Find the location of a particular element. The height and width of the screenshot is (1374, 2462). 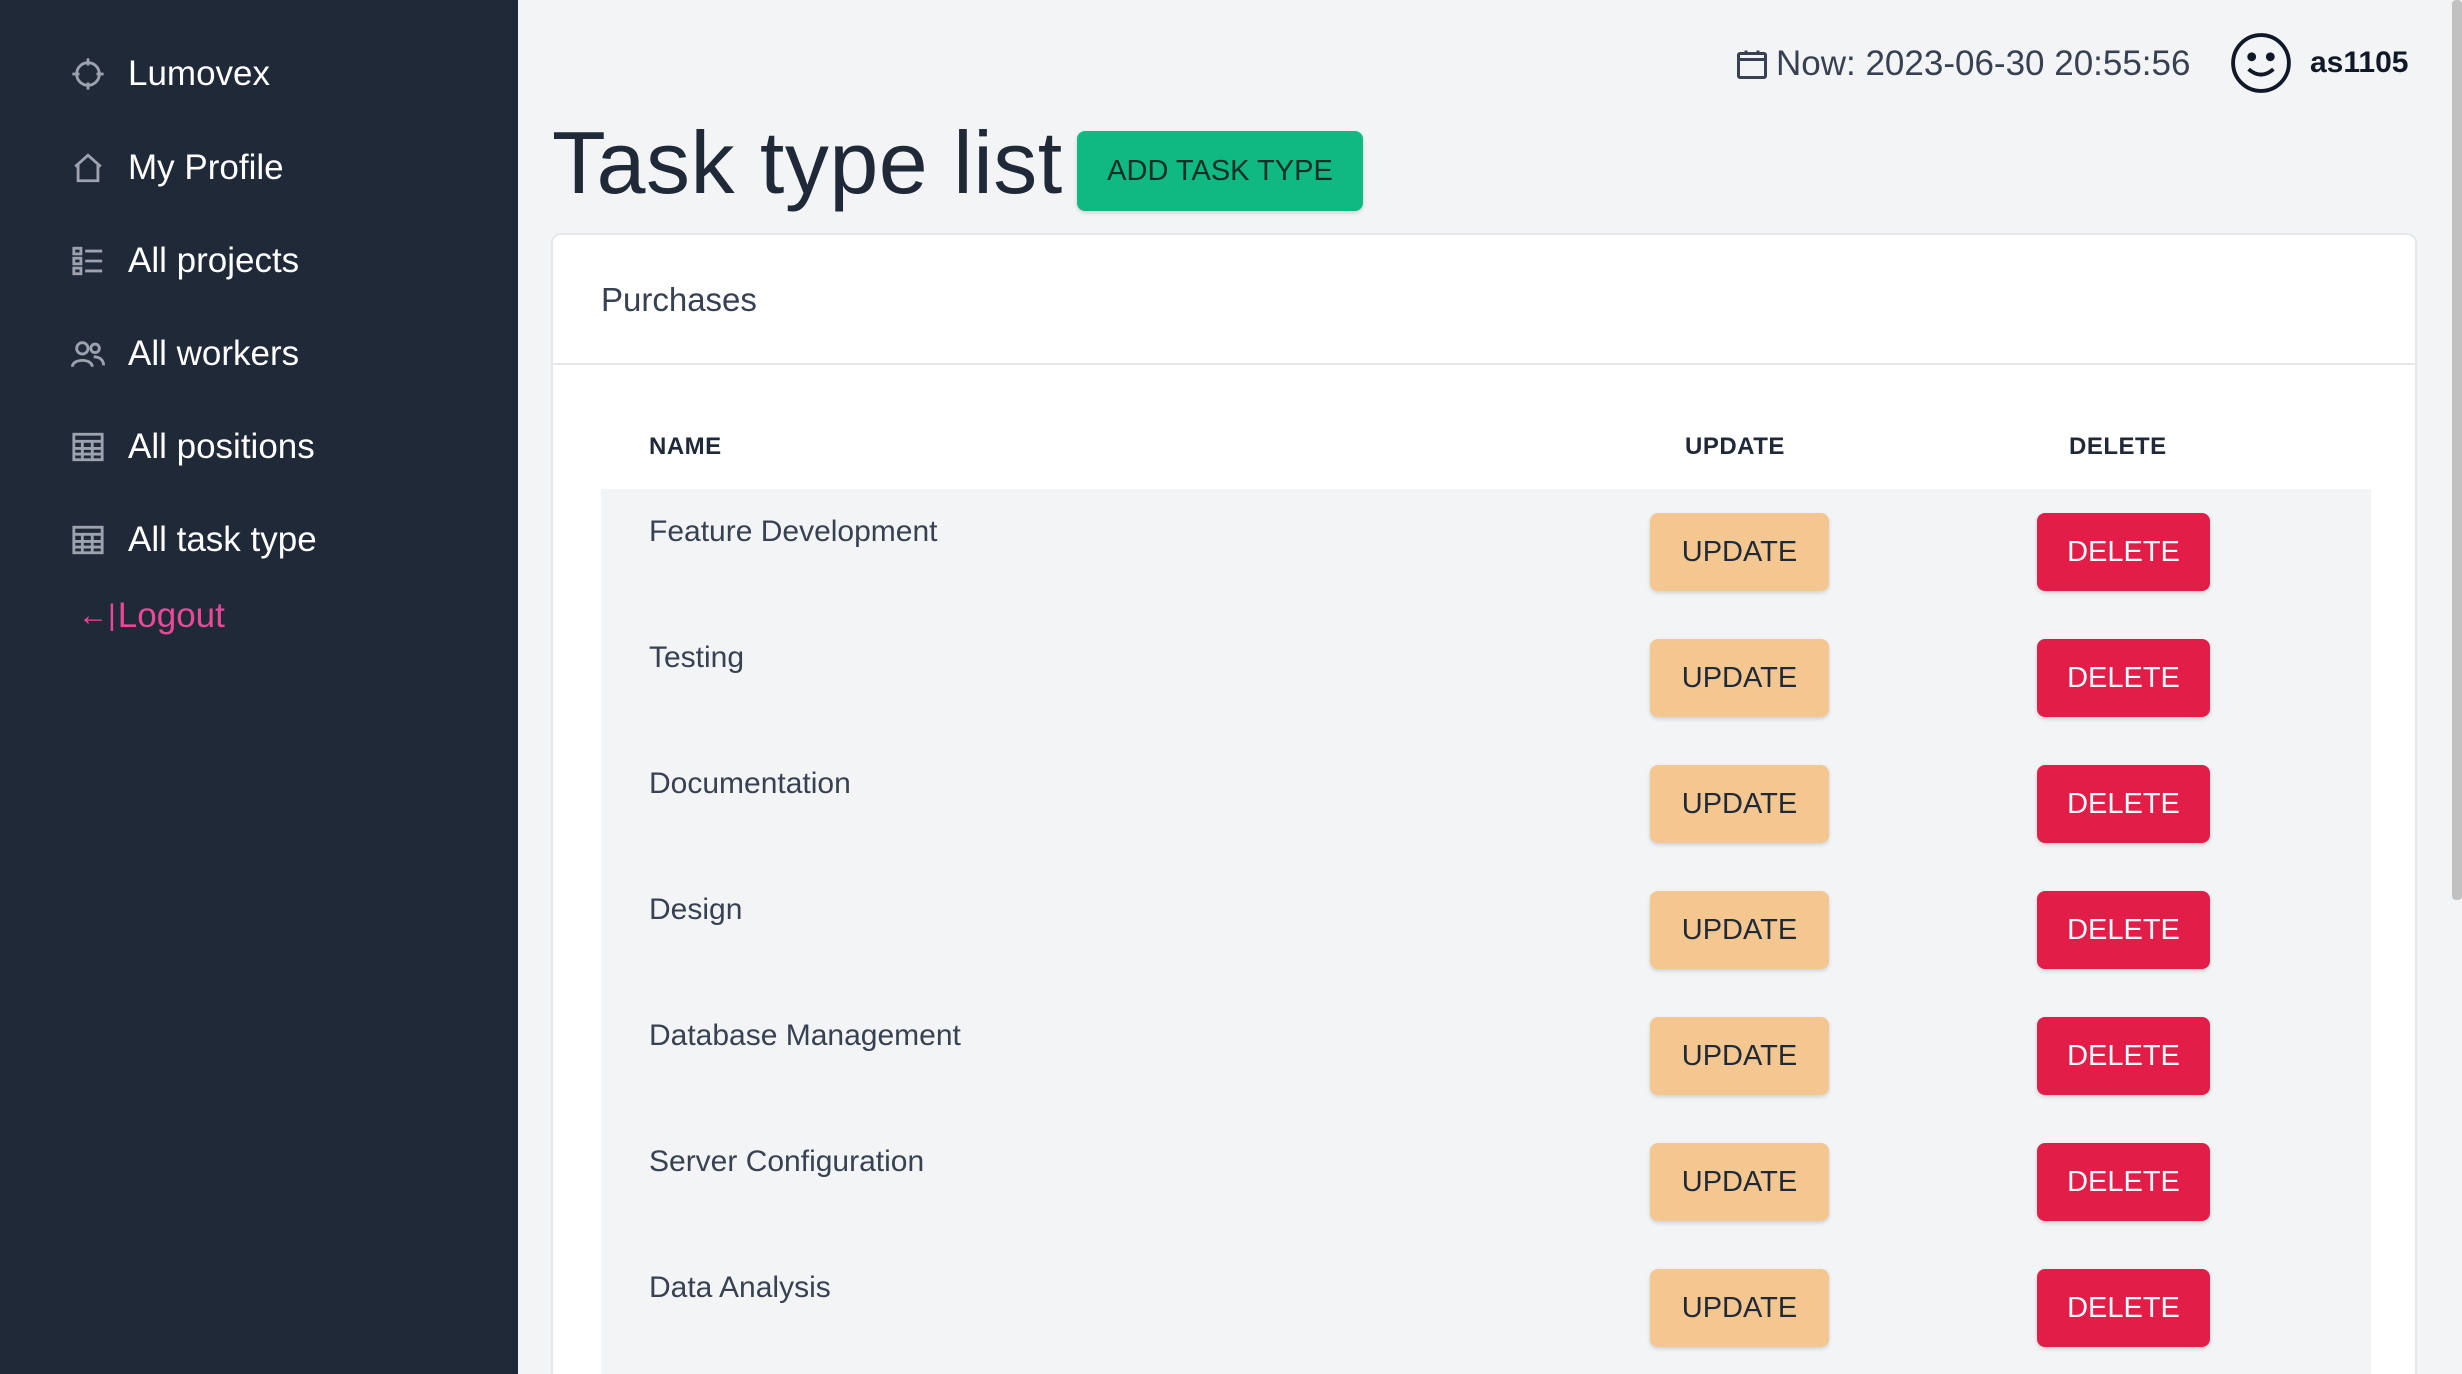

checklist-icon is located at coordinates (88, 261).